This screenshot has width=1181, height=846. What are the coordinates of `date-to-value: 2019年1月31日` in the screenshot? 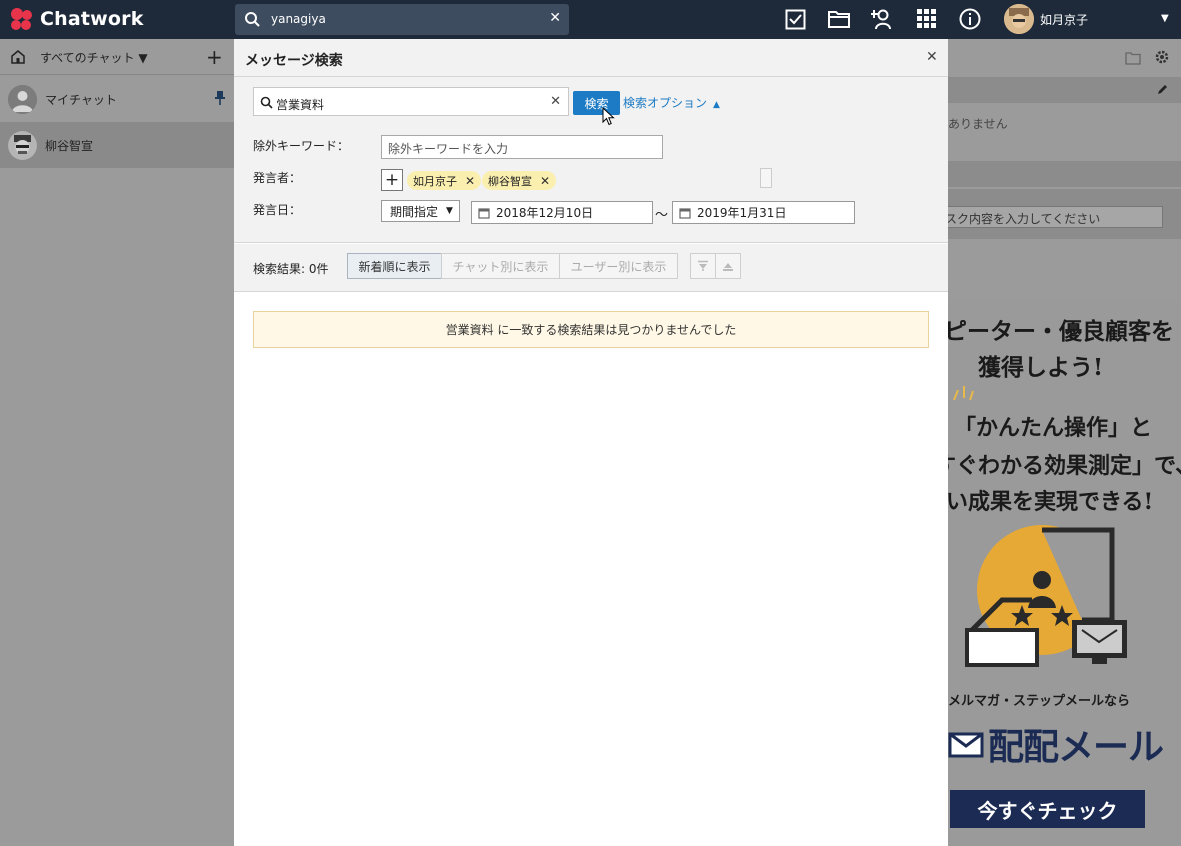 It's located at (742, 213).